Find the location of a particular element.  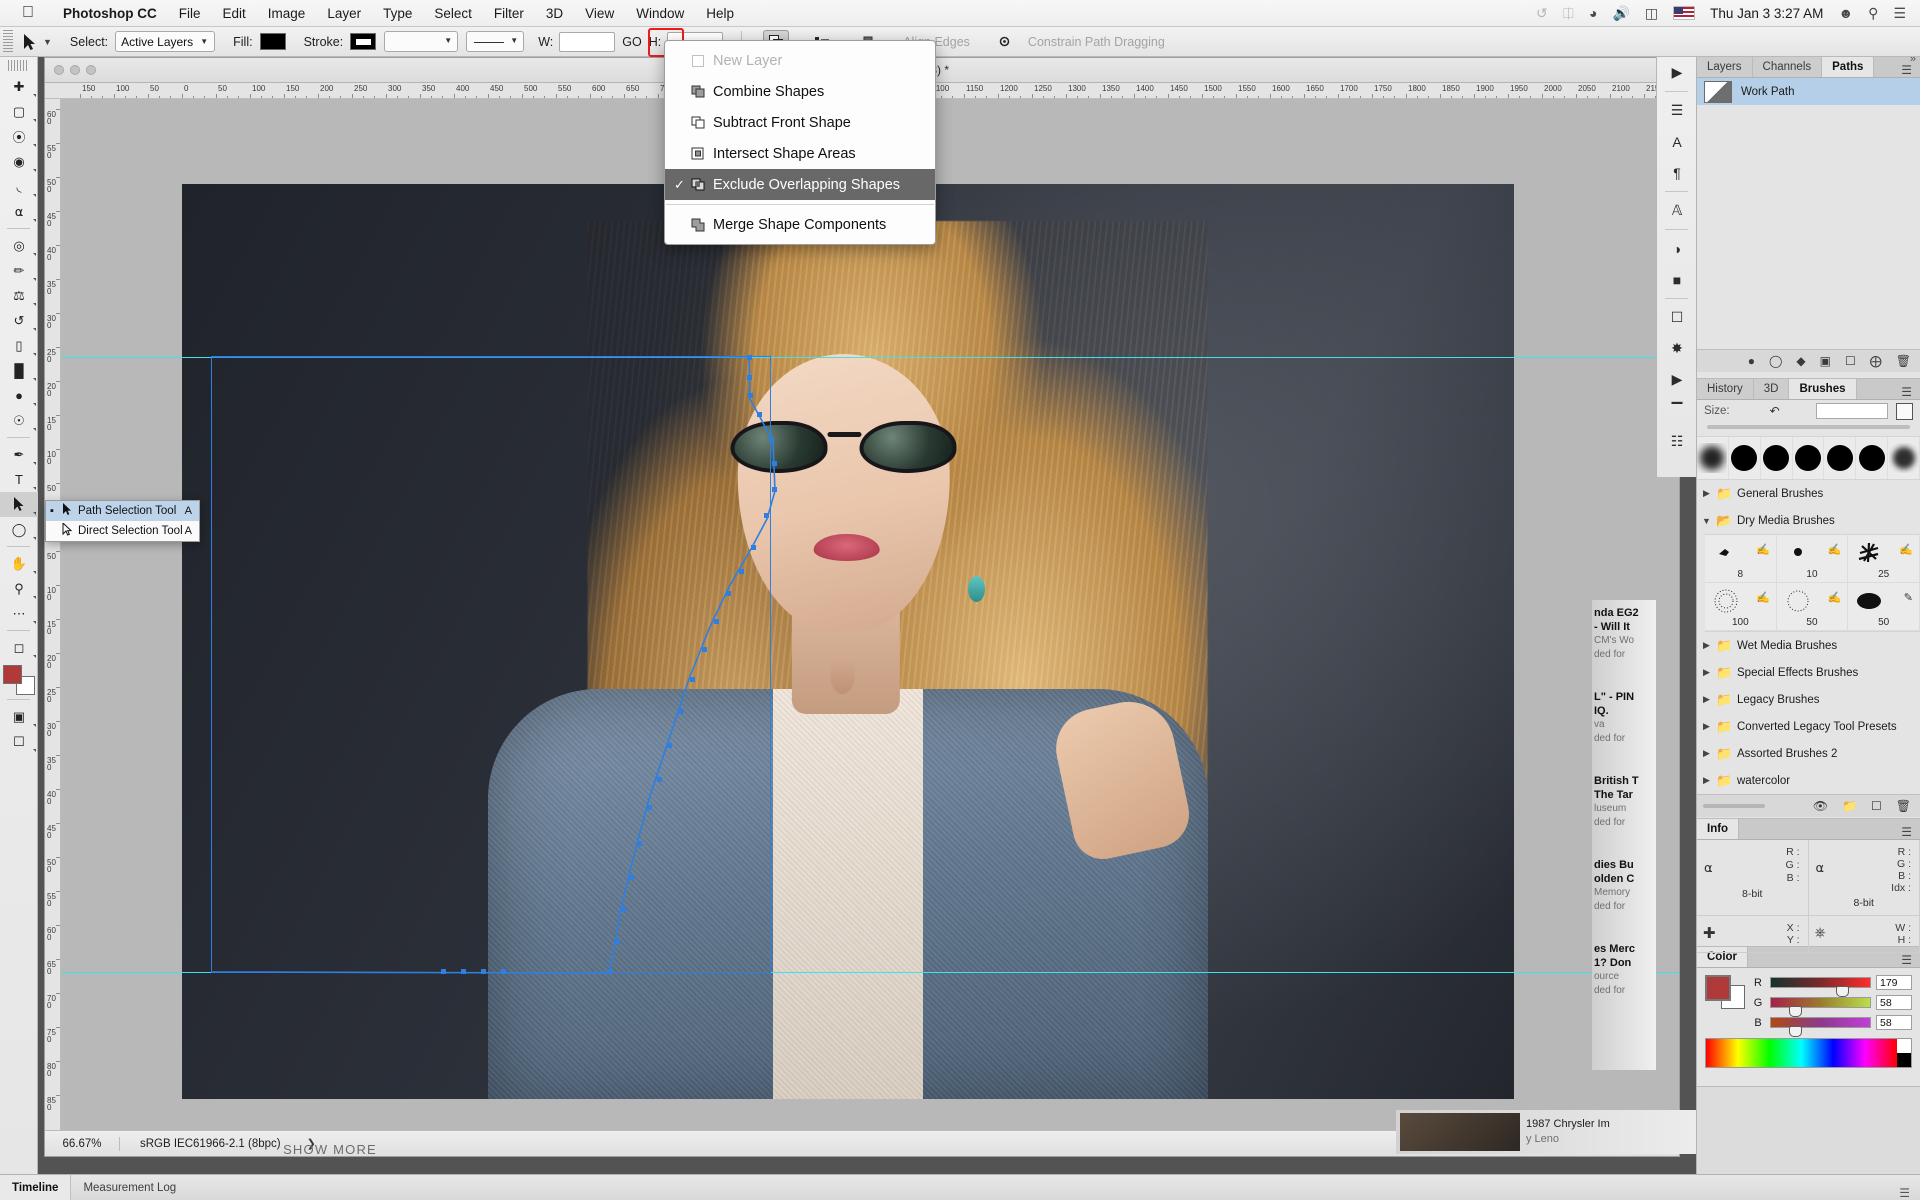

paragraph-panel-icon: ¶ is located at coordinates (1677, 172).